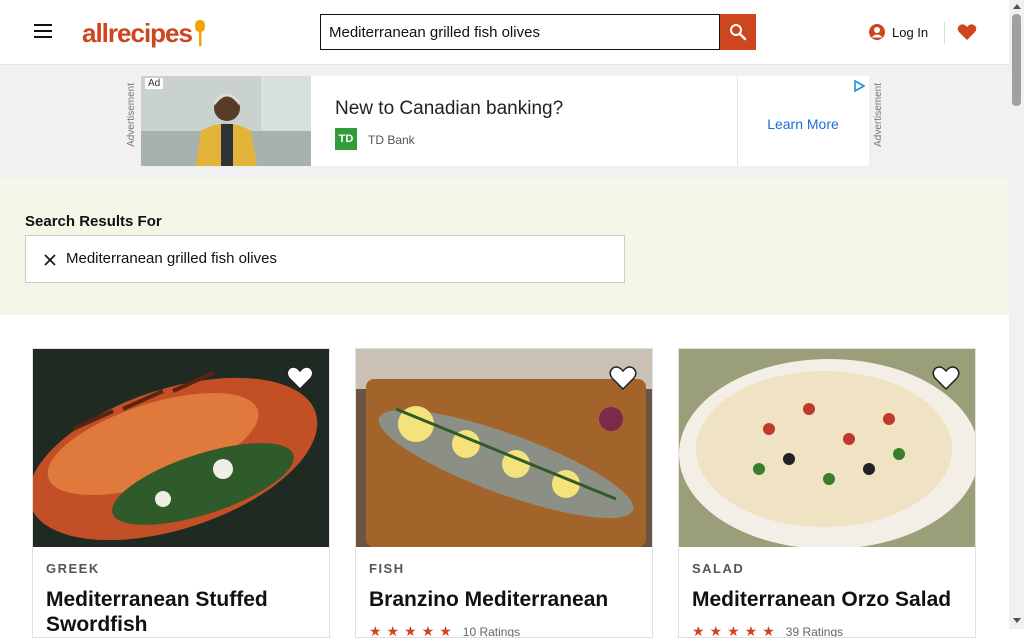 The image size is (1024, 638). Describe the element at coordinates (154, 83) in the screenshot. I see `ad-tag: Ad` at that location.